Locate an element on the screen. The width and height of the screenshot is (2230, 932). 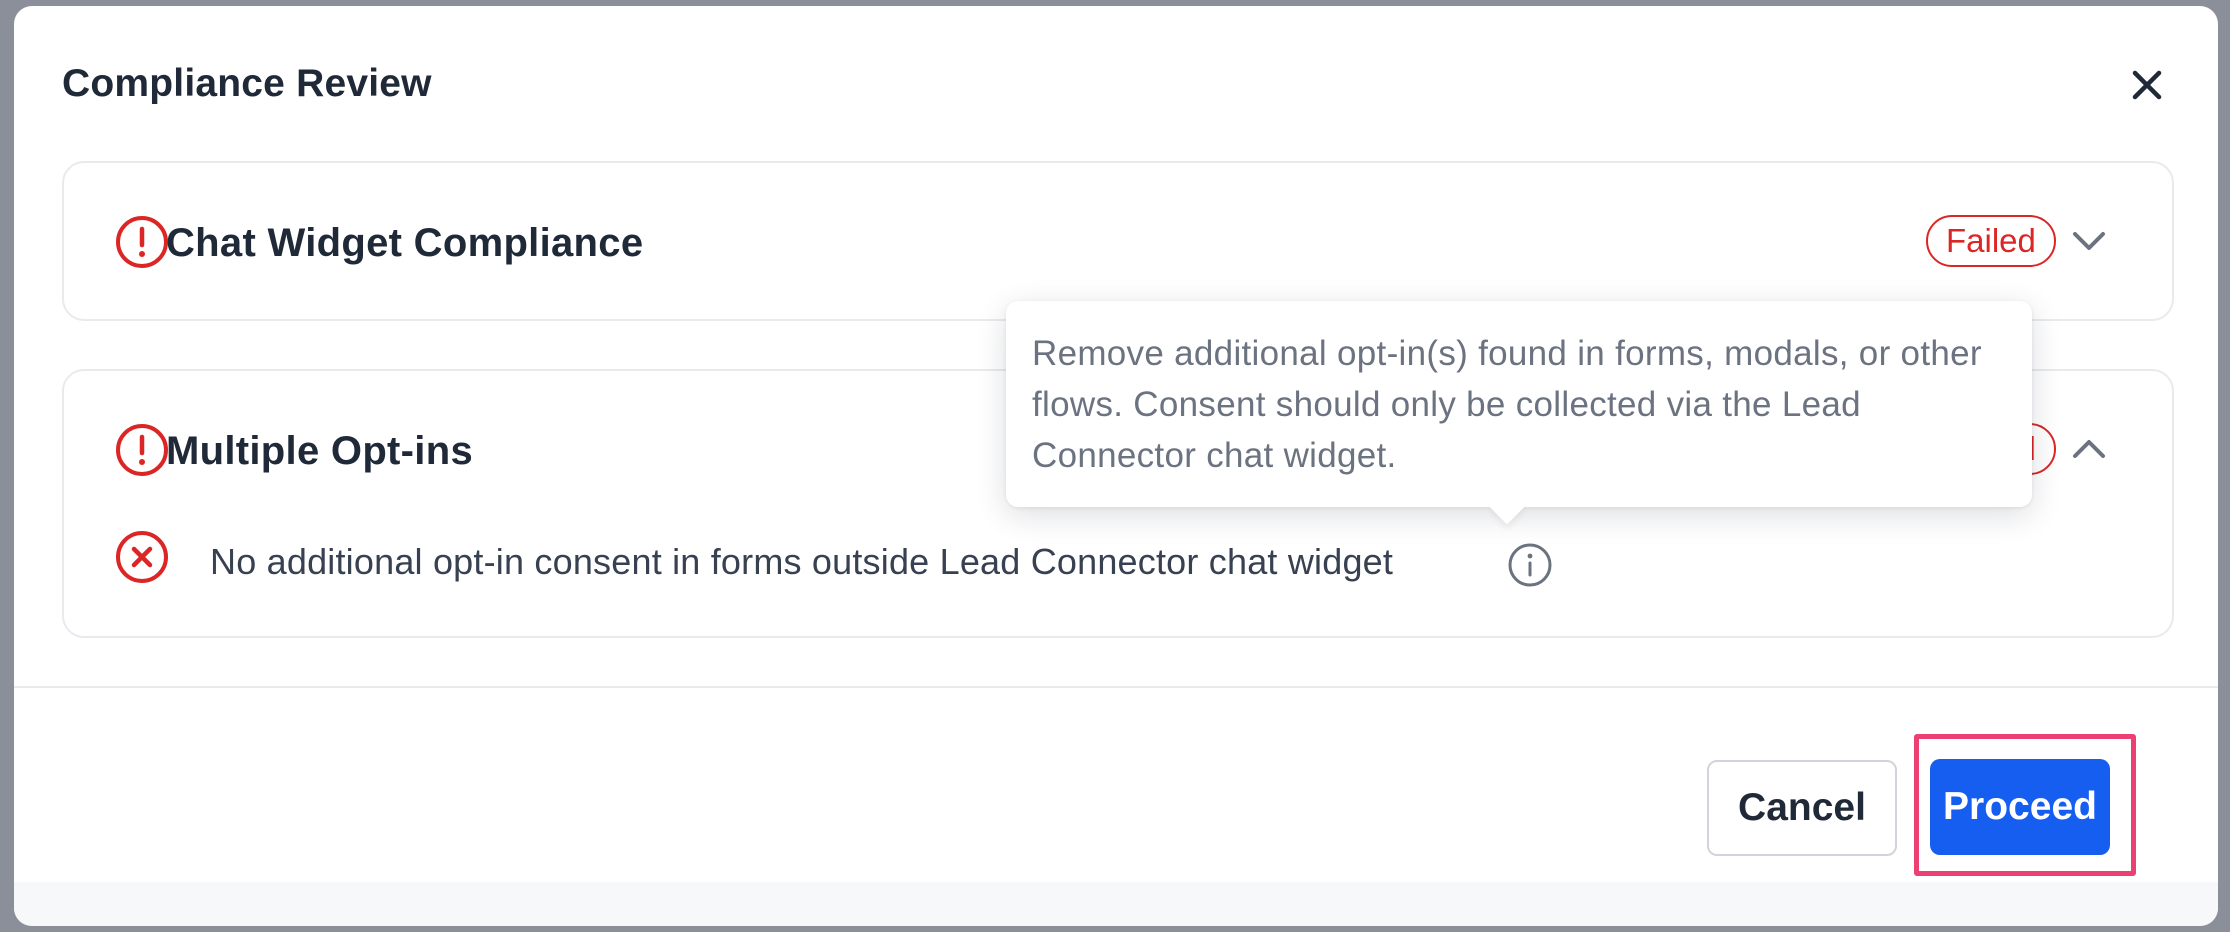
chevron-up-icon is located at coordinates (2089, 449).